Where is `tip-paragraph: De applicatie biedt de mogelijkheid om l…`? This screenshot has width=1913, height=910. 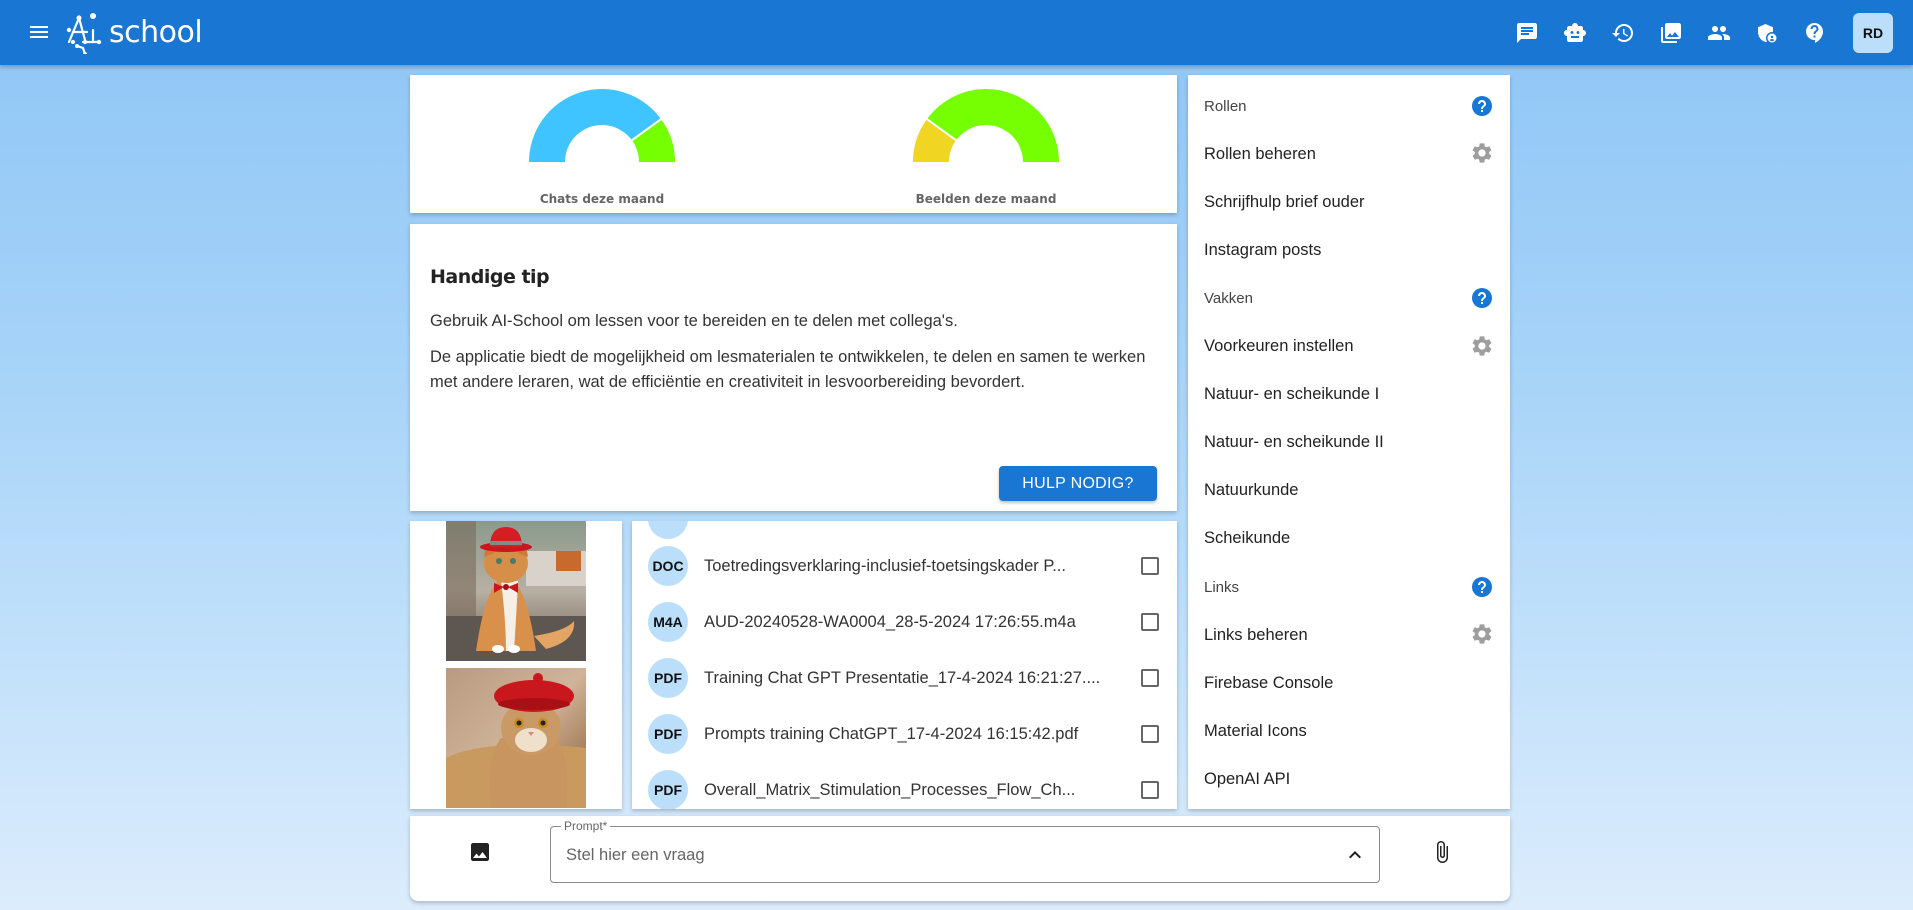 tip-paragraph: De applicatie biedt de mogelijkheid om l… is located at coordinates (788, 369).